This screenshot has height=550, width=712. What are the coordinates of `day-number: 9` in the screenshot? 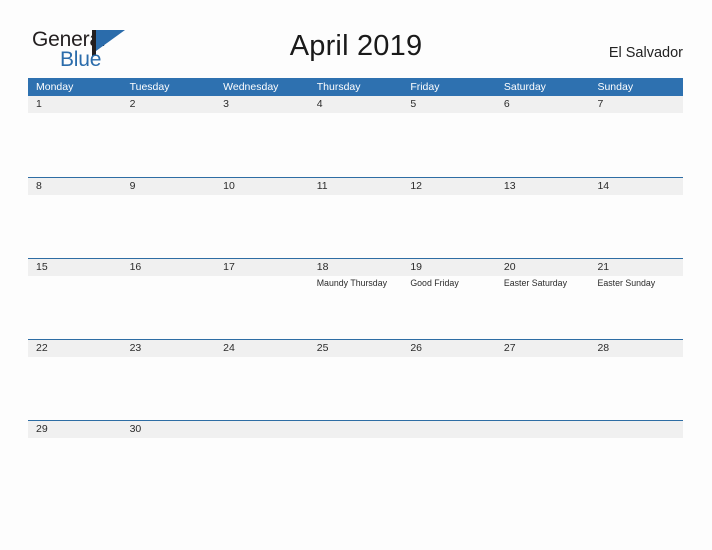 It's located at (132, 186).